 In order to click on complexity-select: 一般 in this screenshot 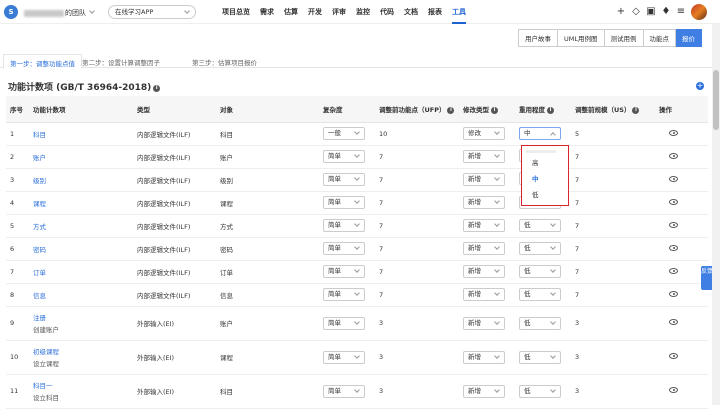, I will do `click(344, 133)`.